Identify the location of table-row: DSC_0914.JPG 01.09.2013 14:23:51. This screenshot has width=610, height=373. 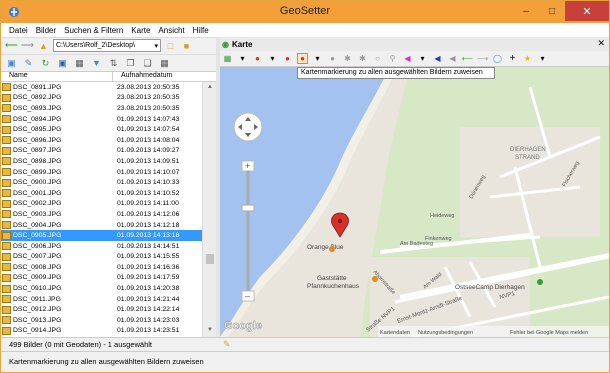
(101, 331).